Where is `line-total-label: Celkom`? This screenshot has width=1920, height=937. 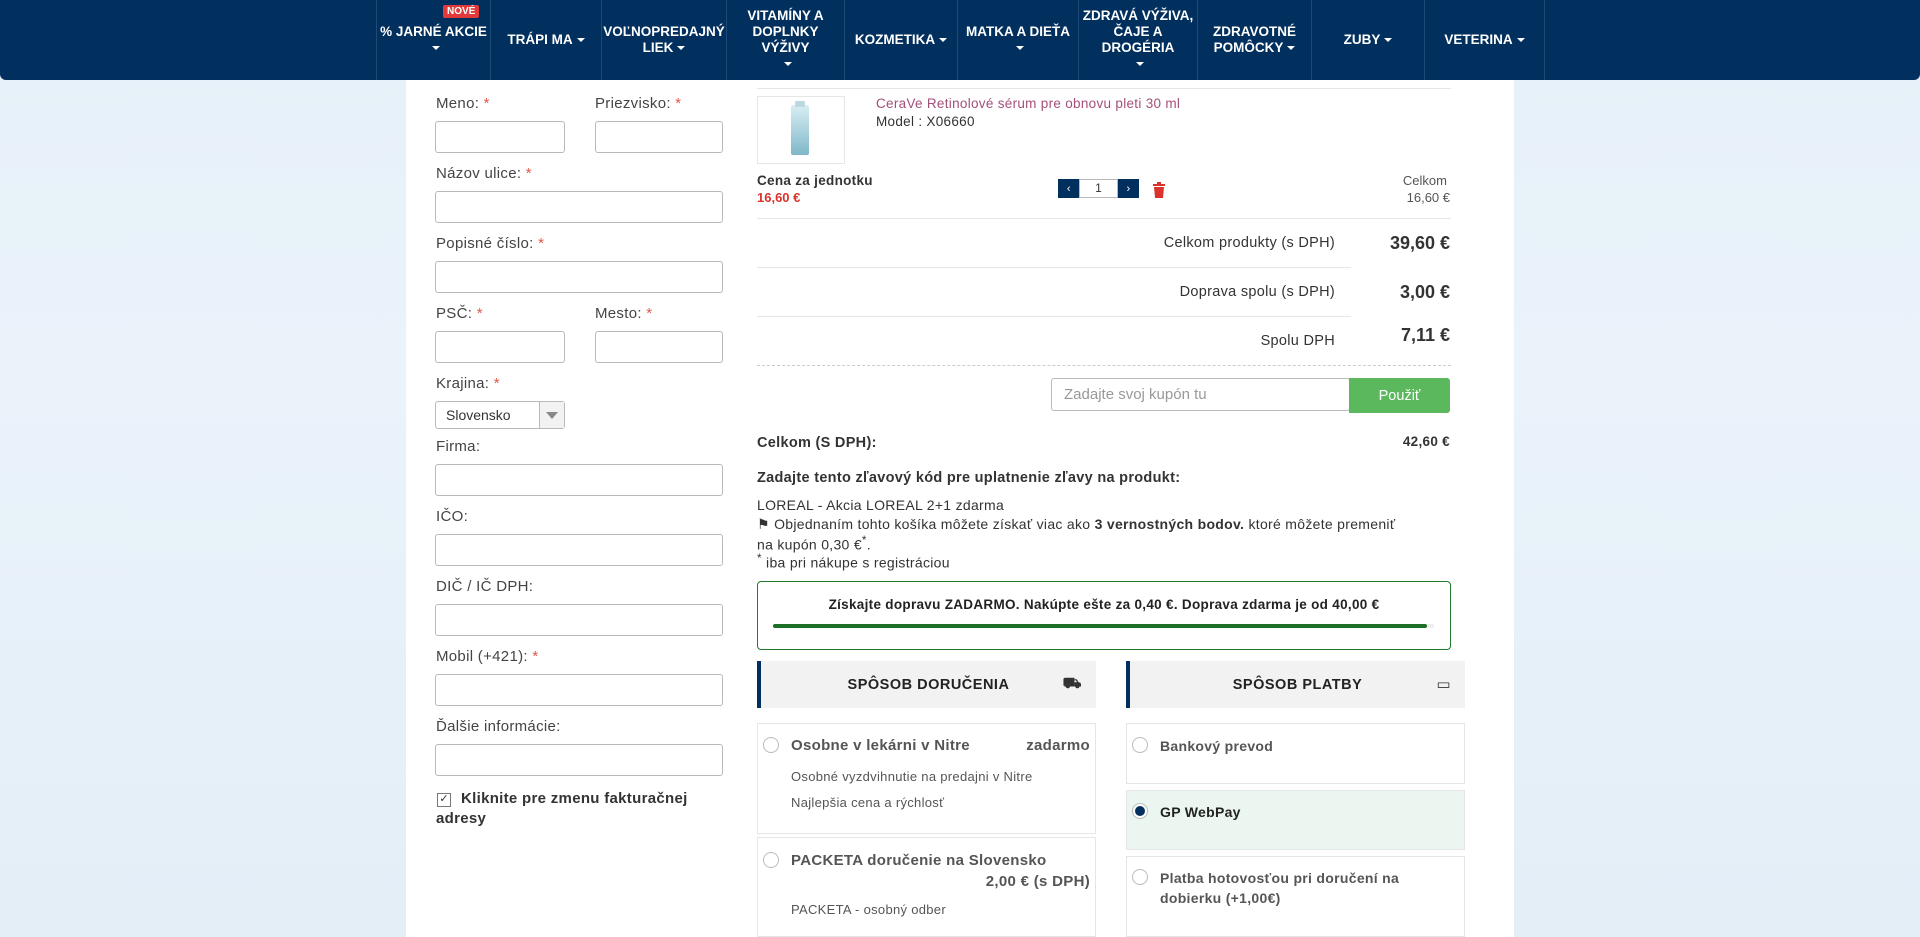
line-total-label: Celkom is located at coordinates (1424, 180).